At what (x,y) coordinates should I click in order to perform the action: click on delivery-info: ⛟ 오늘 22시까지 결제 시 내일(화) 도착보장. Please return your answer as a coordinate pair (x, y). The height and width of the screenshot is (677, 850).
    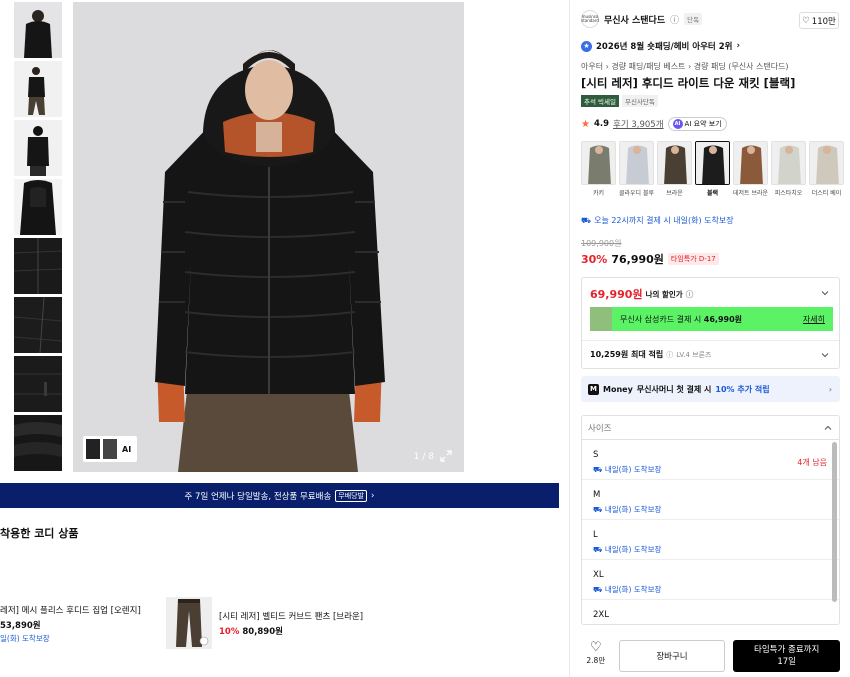
    Looking at the image, I should click on (657, 220).